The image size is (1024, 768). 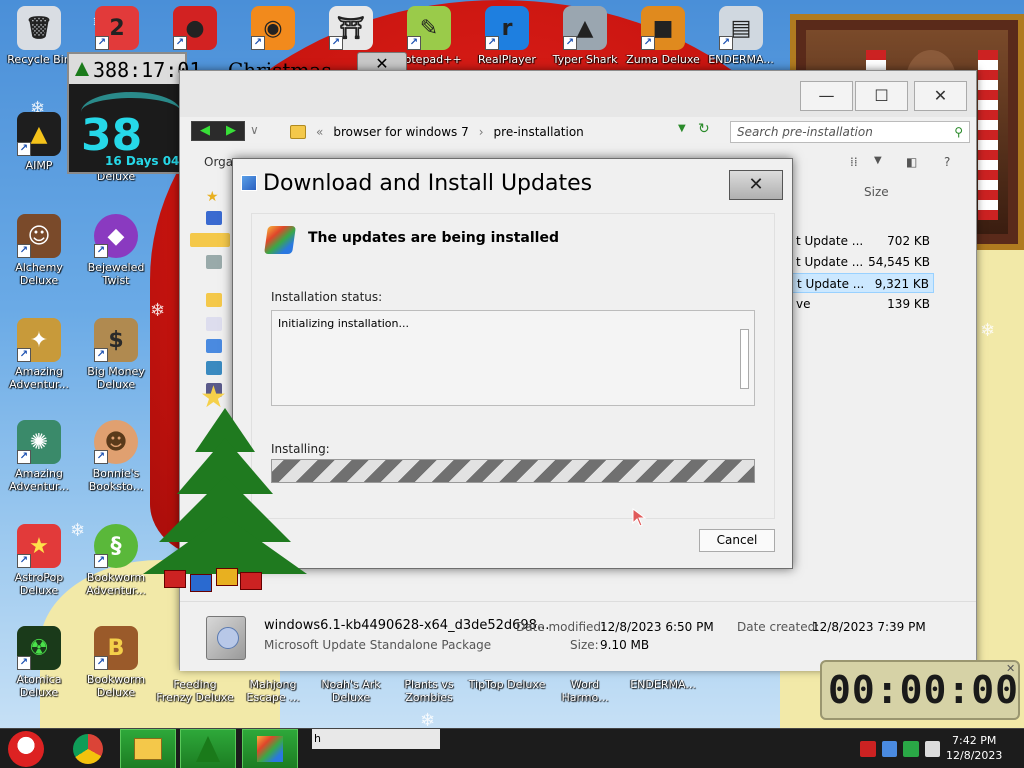 What do you see at coordinates (911, 162) in the screenshot?
I see `preview-pane-icon: ◧` at bounding box center [911, 162].